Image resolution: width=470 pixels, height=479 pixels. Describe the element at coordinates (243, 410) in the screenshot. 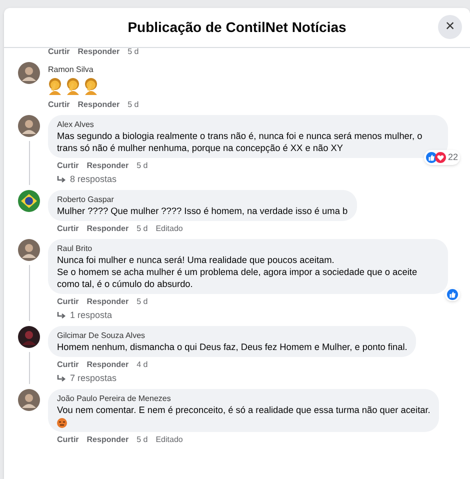

I see `comment-text: Vou nem comentar. E nem é preconceito, é só a realidade que essa turma não quer aceitar.` at that location.